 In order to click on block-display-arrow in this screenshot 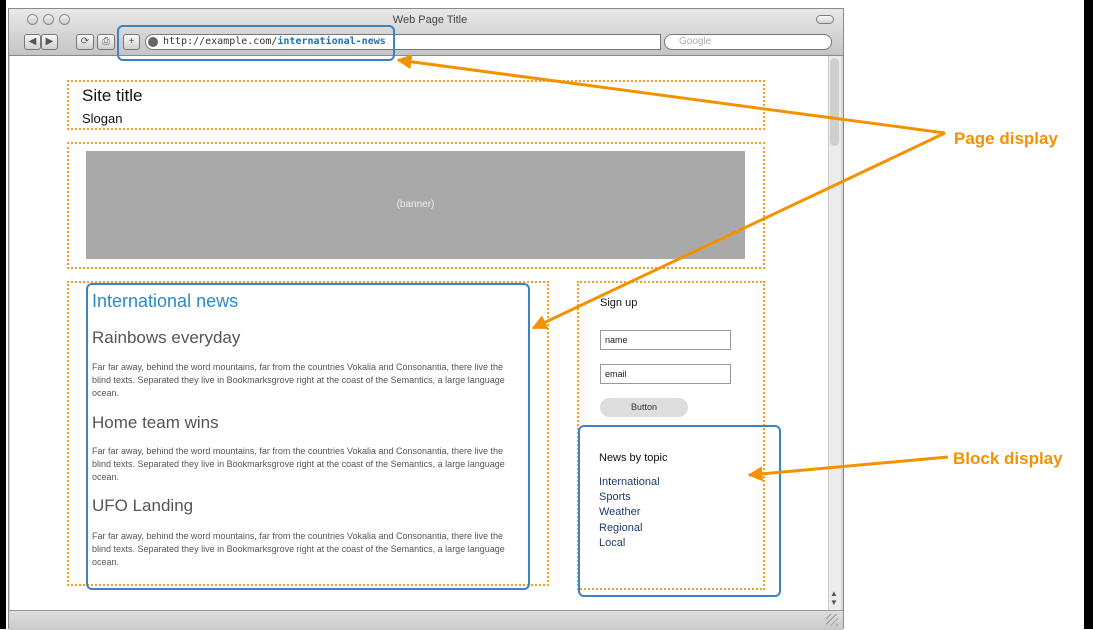, I will do `click(848, 468)`.